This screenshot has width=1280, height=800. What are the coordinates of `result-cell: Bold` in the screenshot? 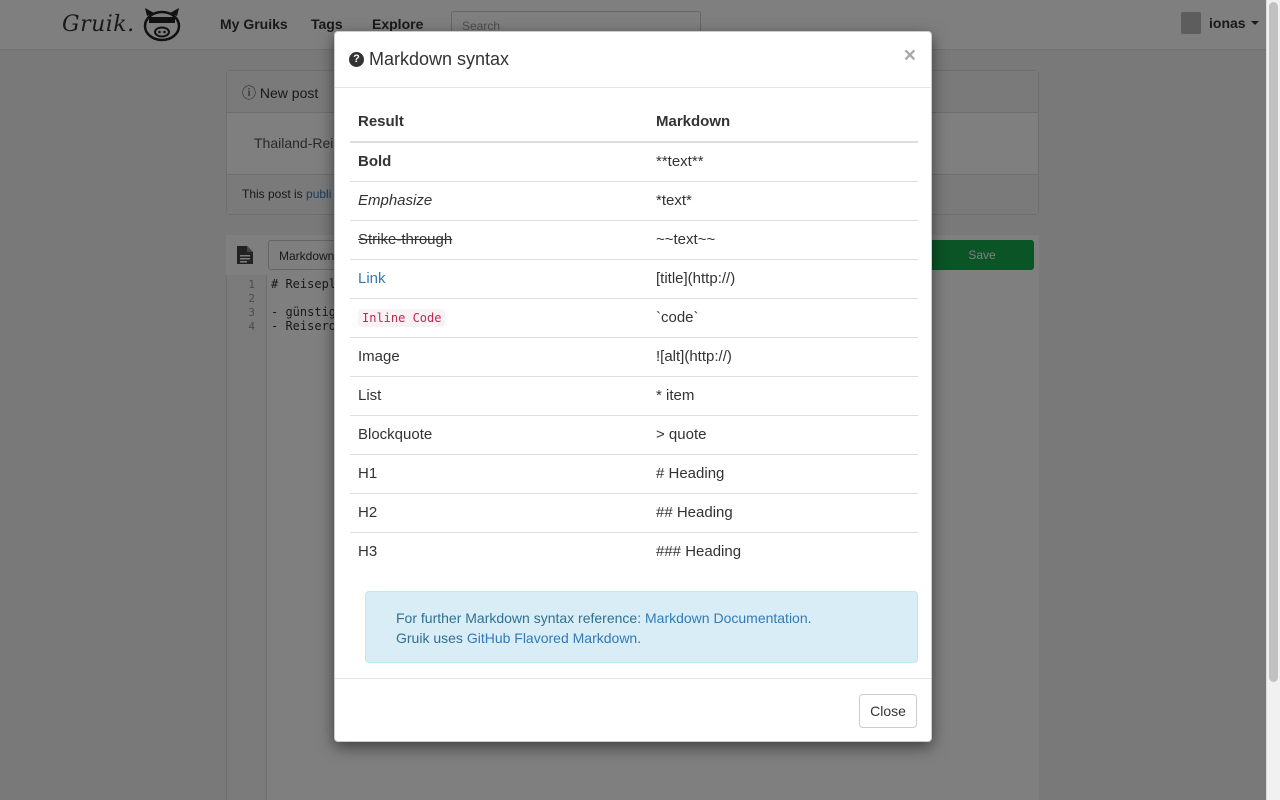 It's located at (375, 162).